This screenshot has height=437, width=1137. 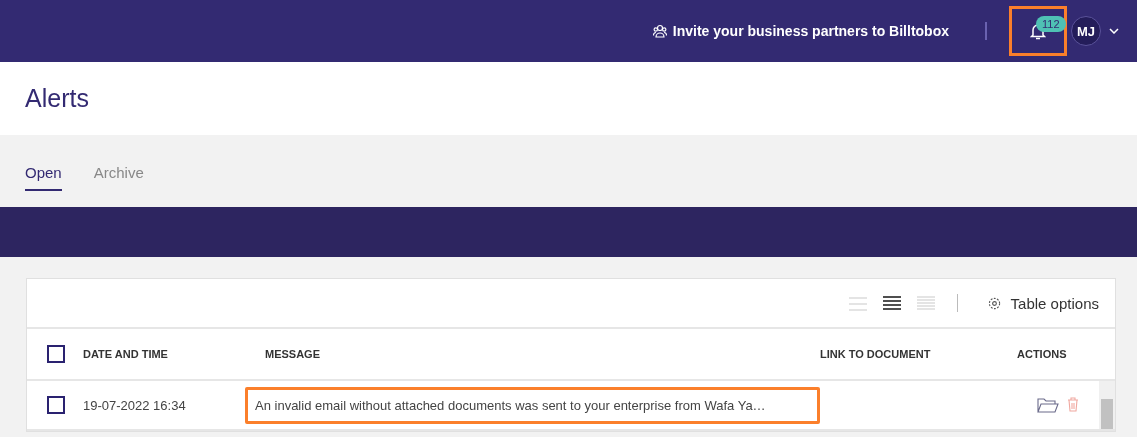 I want to click on table-cell: 19-07-2022 16:34, so click(x=134, y=405).